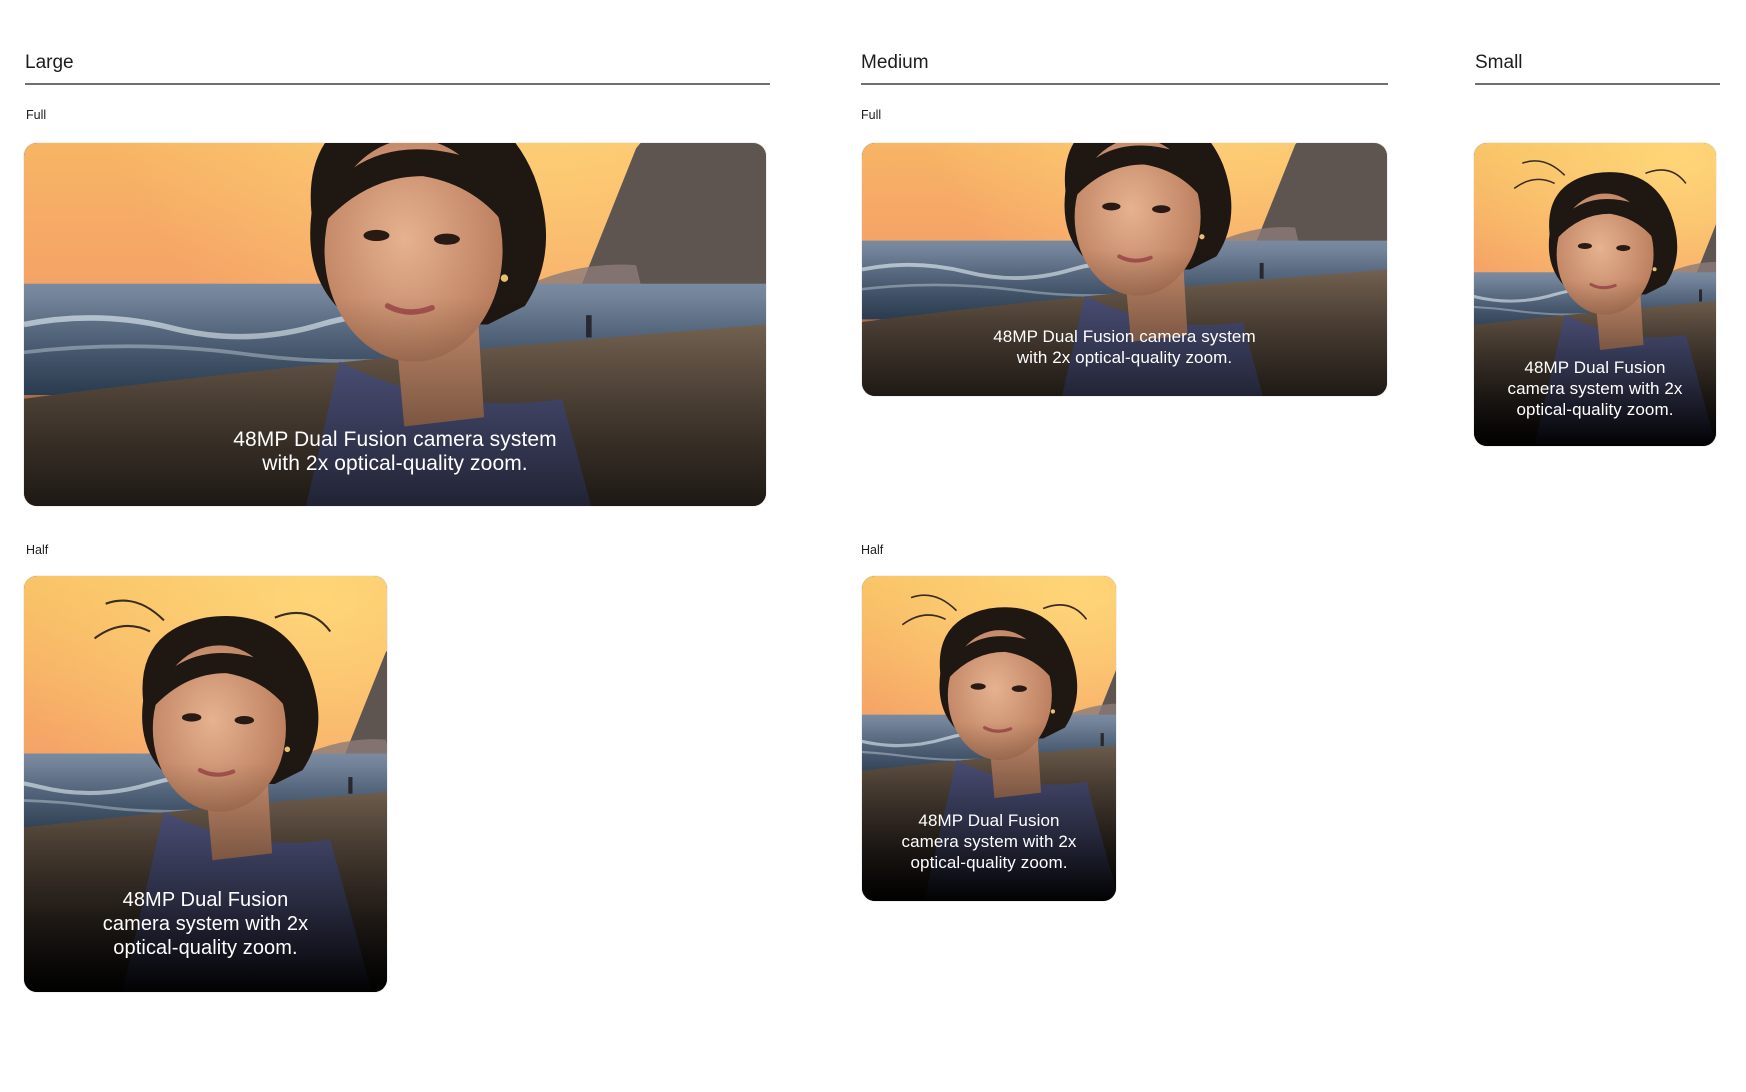 The width and height of the screenshot is (1746, 1092). I want to click on column-divider-large, so click(397, 84).